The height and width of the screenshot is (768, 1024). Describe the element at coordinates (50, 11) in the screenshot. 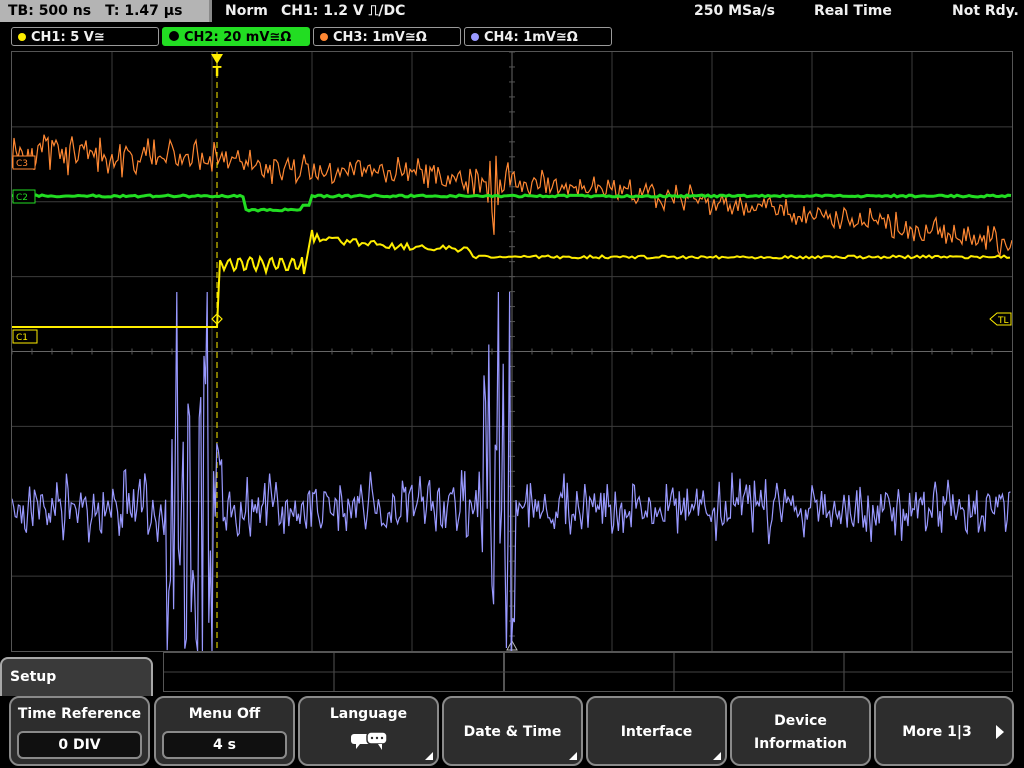

I see `timebase-value: TB: 500 ns` at that location.